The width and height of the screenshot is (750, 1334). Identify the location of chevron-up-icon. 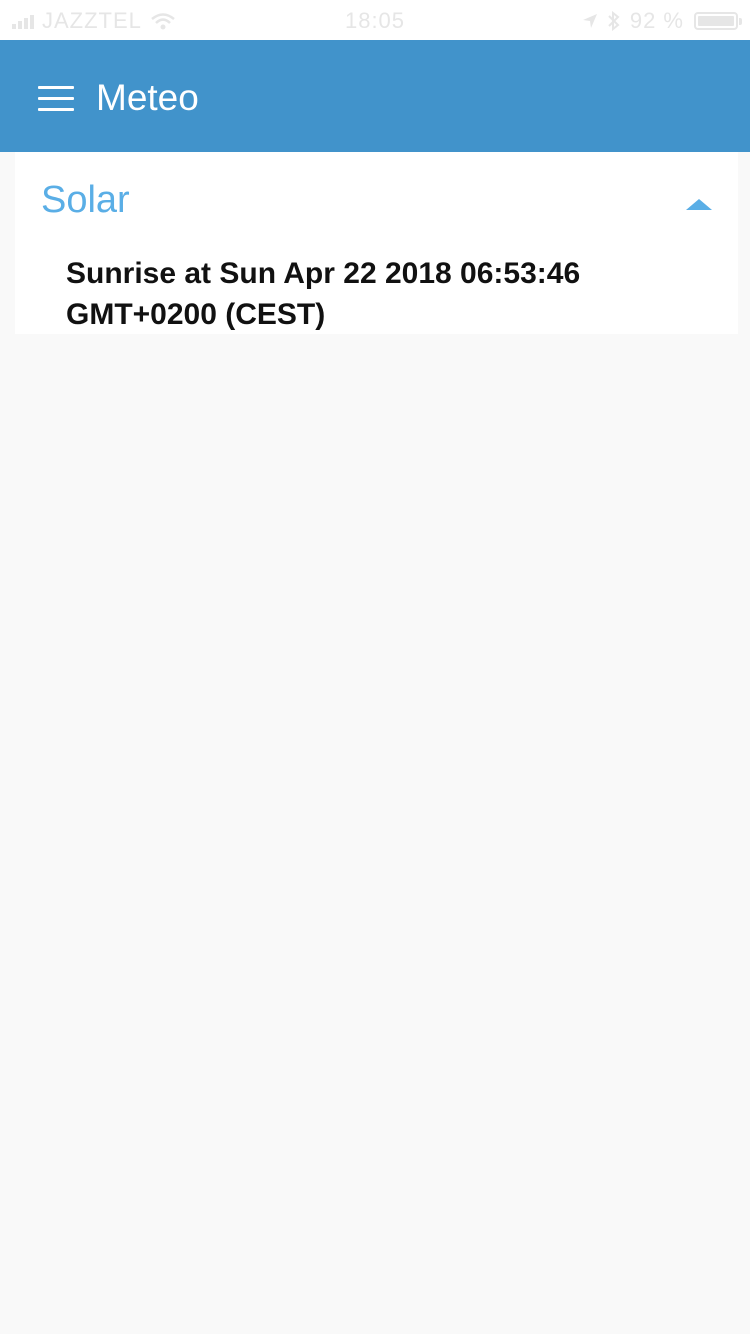
(699, 204).